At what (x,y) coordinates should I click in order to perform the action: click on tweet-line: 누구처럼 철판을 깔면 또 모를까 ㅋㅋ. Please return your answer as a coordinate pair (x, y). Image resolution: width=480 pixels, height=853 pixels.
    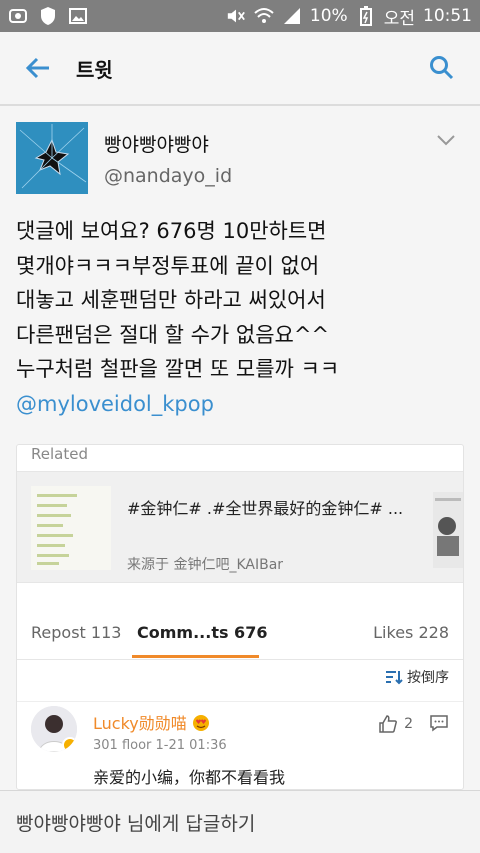
    Looking at the image, I should click on (178, 369).